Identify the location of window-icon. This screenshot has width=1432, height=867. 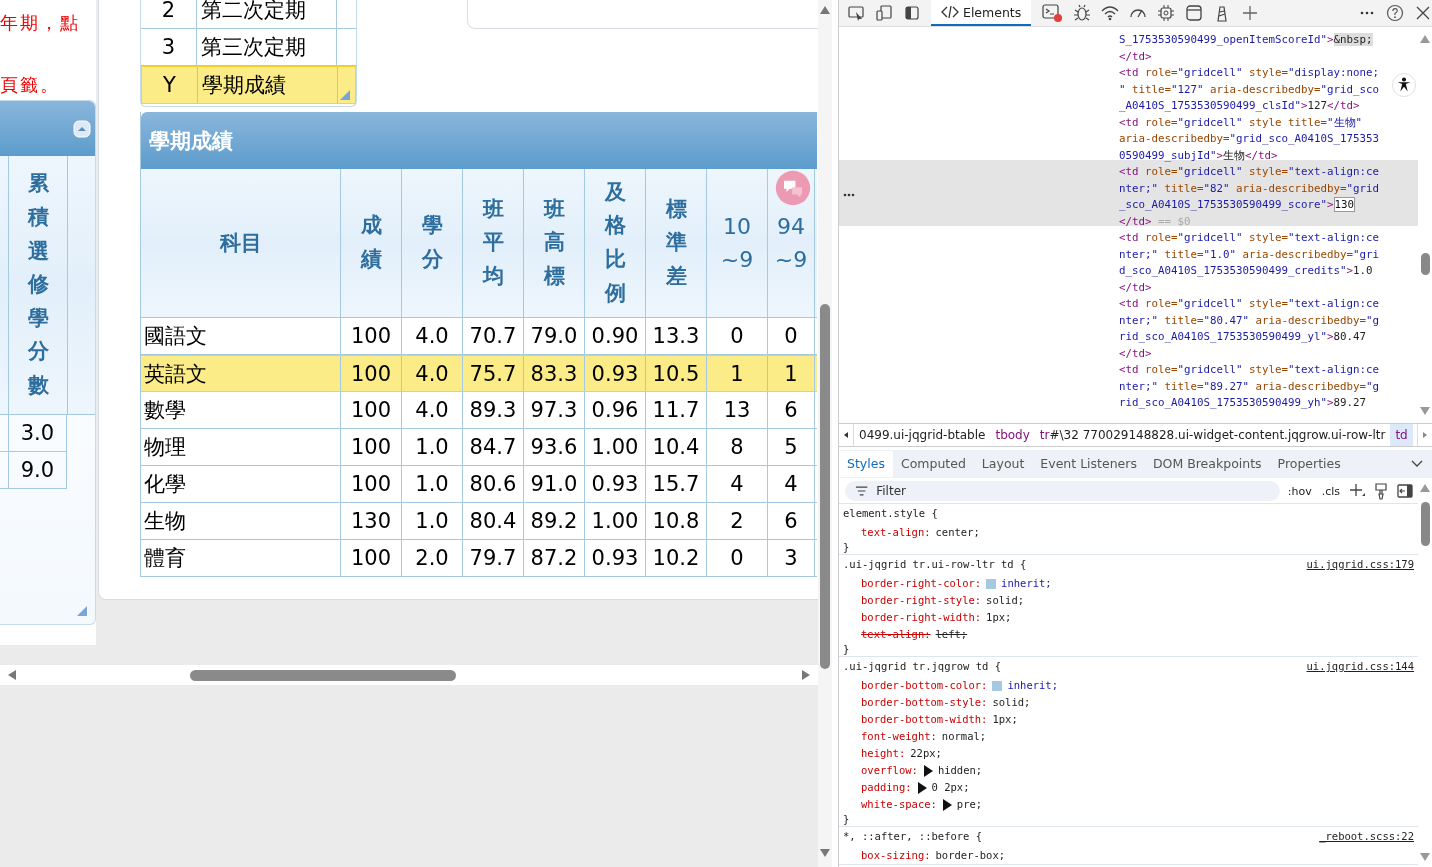
(1194, 13).